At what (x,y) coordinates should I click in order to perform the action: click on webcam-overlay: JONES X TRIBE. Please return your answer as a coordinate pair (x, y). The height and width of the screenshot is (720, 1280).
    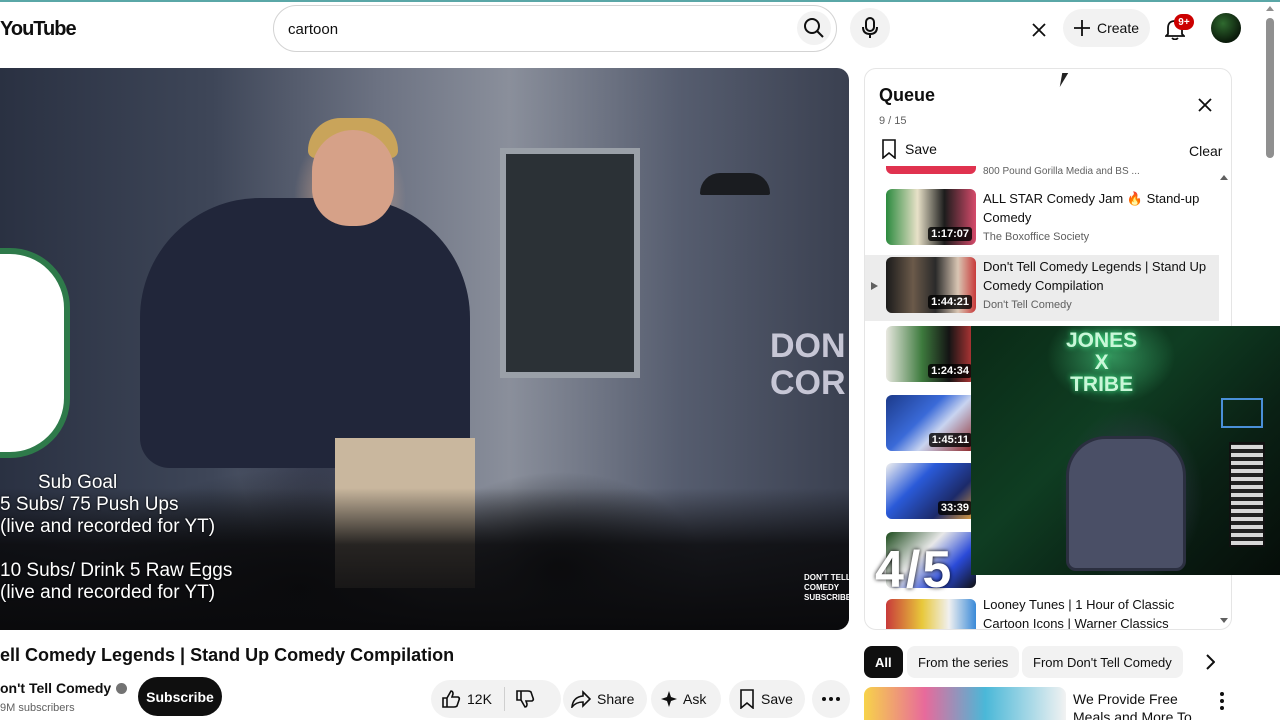
    Looking at the image, I should click on (1125, 450).